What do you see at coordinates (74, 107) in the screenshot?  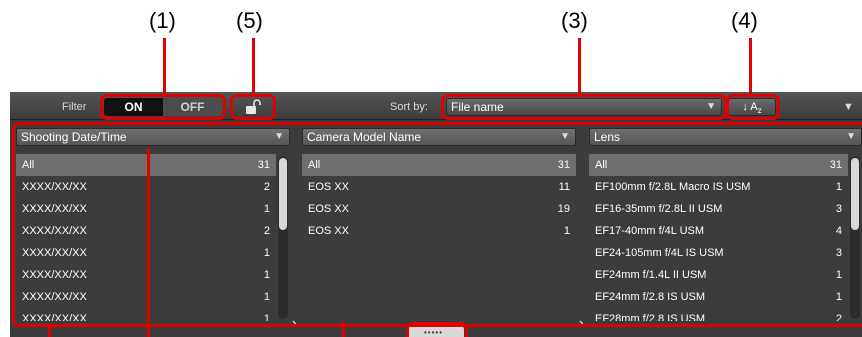 I see `filter-label: Filter` at bounding box center [74, 107].